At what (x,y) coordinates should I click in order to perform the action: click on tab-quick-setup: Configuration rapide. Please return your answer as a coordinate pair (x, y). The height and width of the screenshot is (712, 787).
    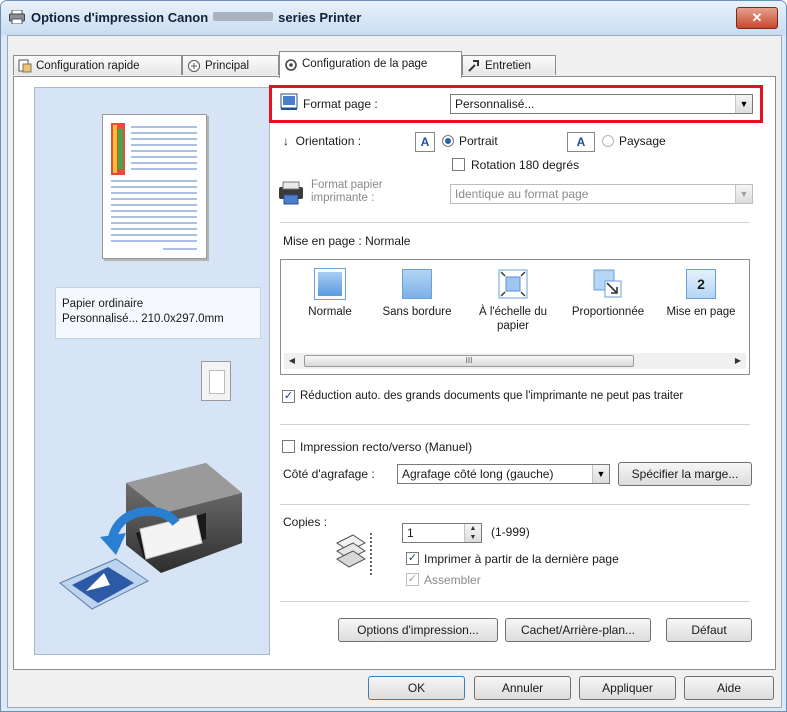
    Looking at the image, I should click on (97, 65).